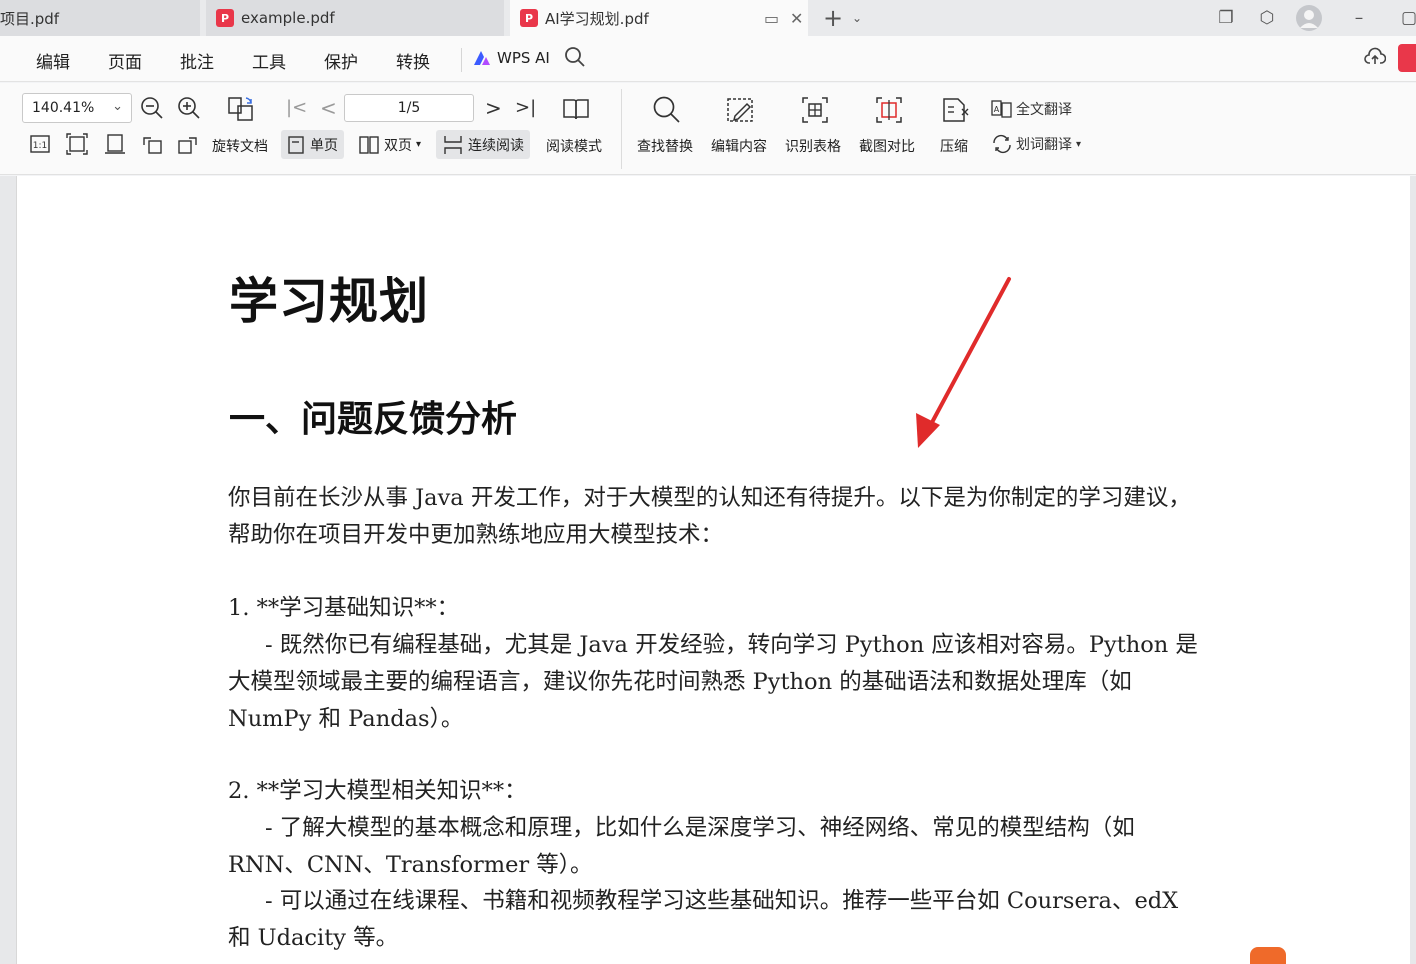  Describe the element at coordinates (665, 146) in the screenshot. I see `find-replace-label: 查找替换` at that location.